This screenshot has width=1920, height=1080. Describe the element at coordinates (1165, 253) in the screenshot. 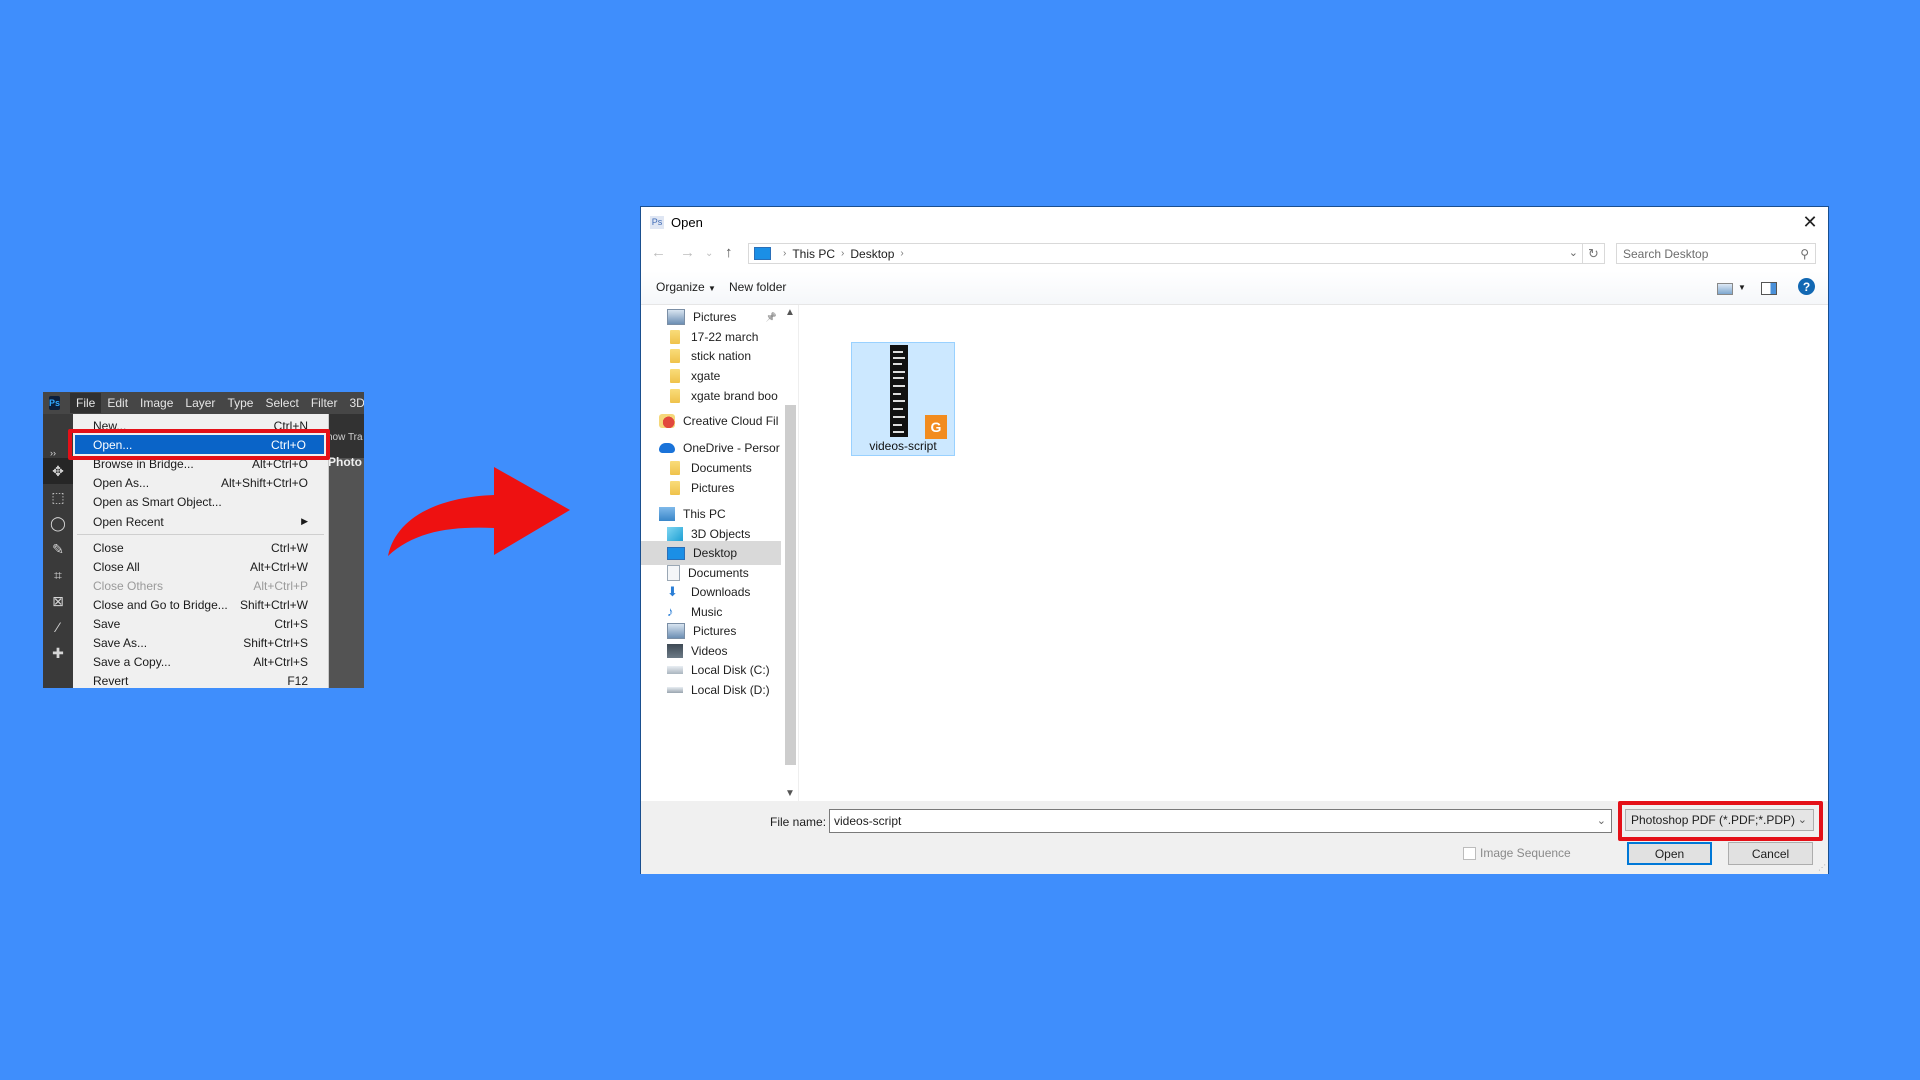

I see `address-bar: › This PC › Desktop › ⌄` at that location.